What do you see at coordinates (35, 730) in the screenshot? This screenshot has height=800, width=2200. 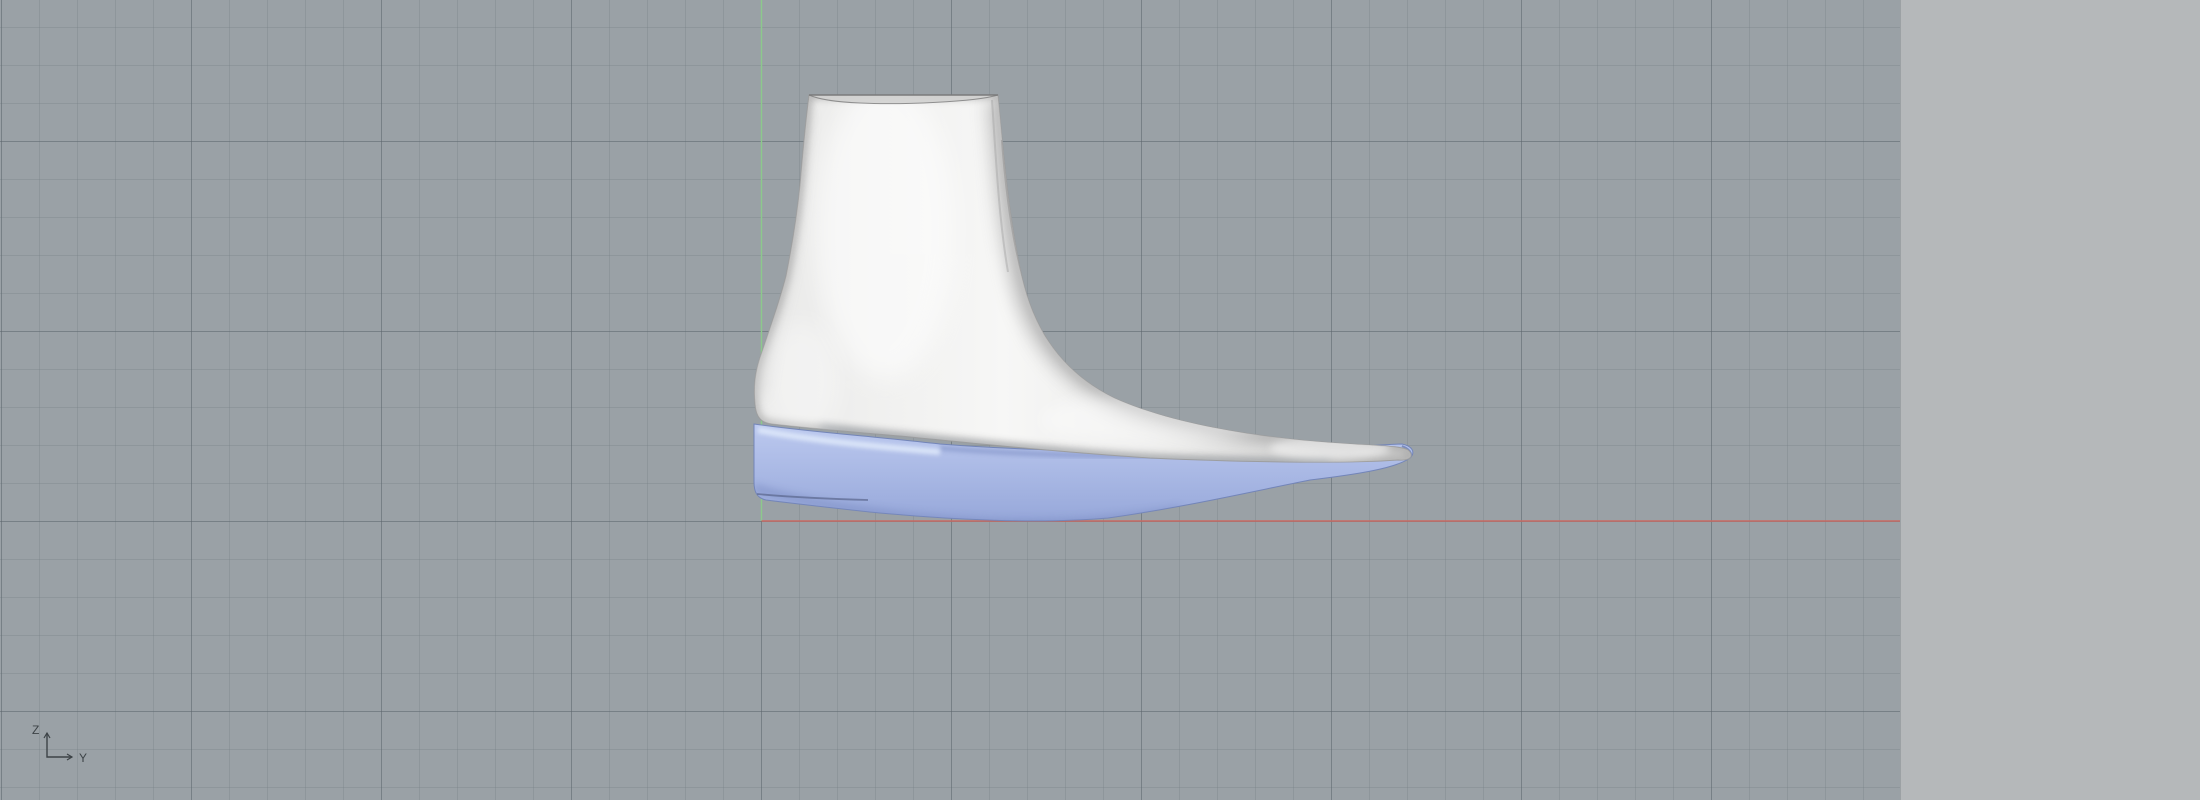 I see `axis-gizmo-z-label: Z` at bounding box center [35, 730].